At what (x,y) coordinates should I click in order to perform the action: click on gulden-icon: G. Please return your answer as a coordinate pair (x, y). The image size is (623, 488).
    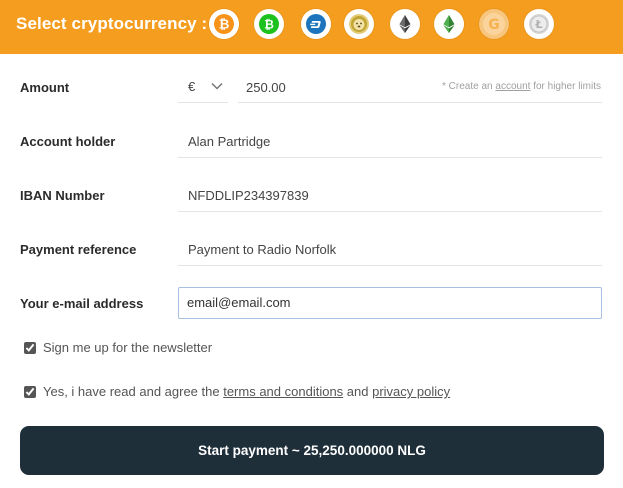
    Looking at the image, I should click on (494, 24).